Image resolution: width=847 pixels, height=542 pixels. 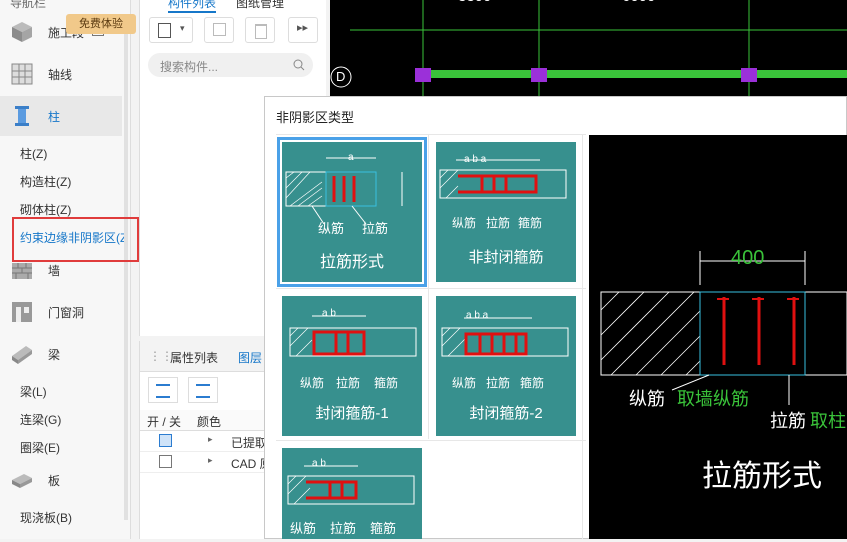 I want to click on option-name: 封闭箍筋-2, so click(x=506, y=413).